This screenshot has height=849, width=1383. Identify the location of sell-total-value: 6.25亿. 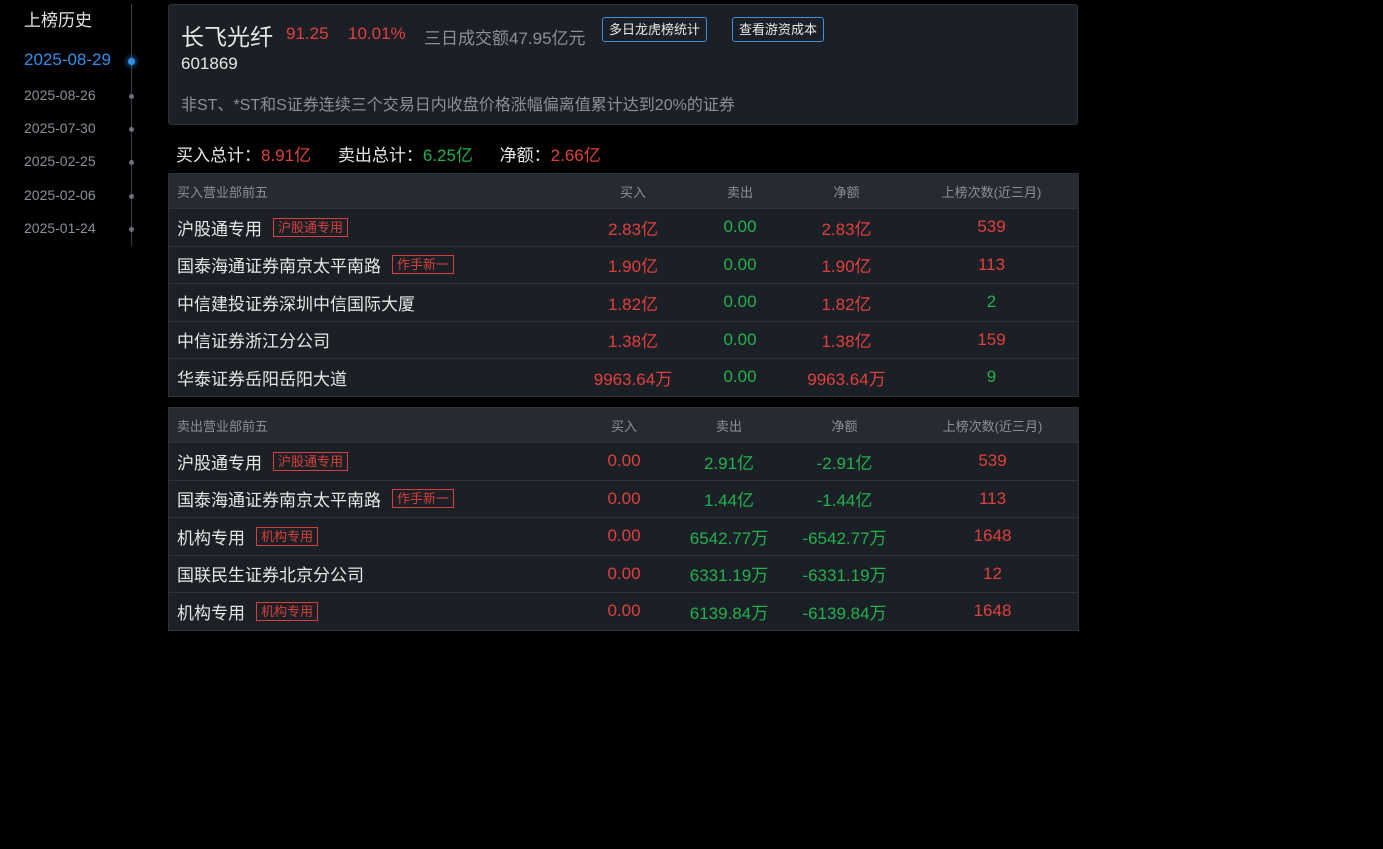
(447, 155).